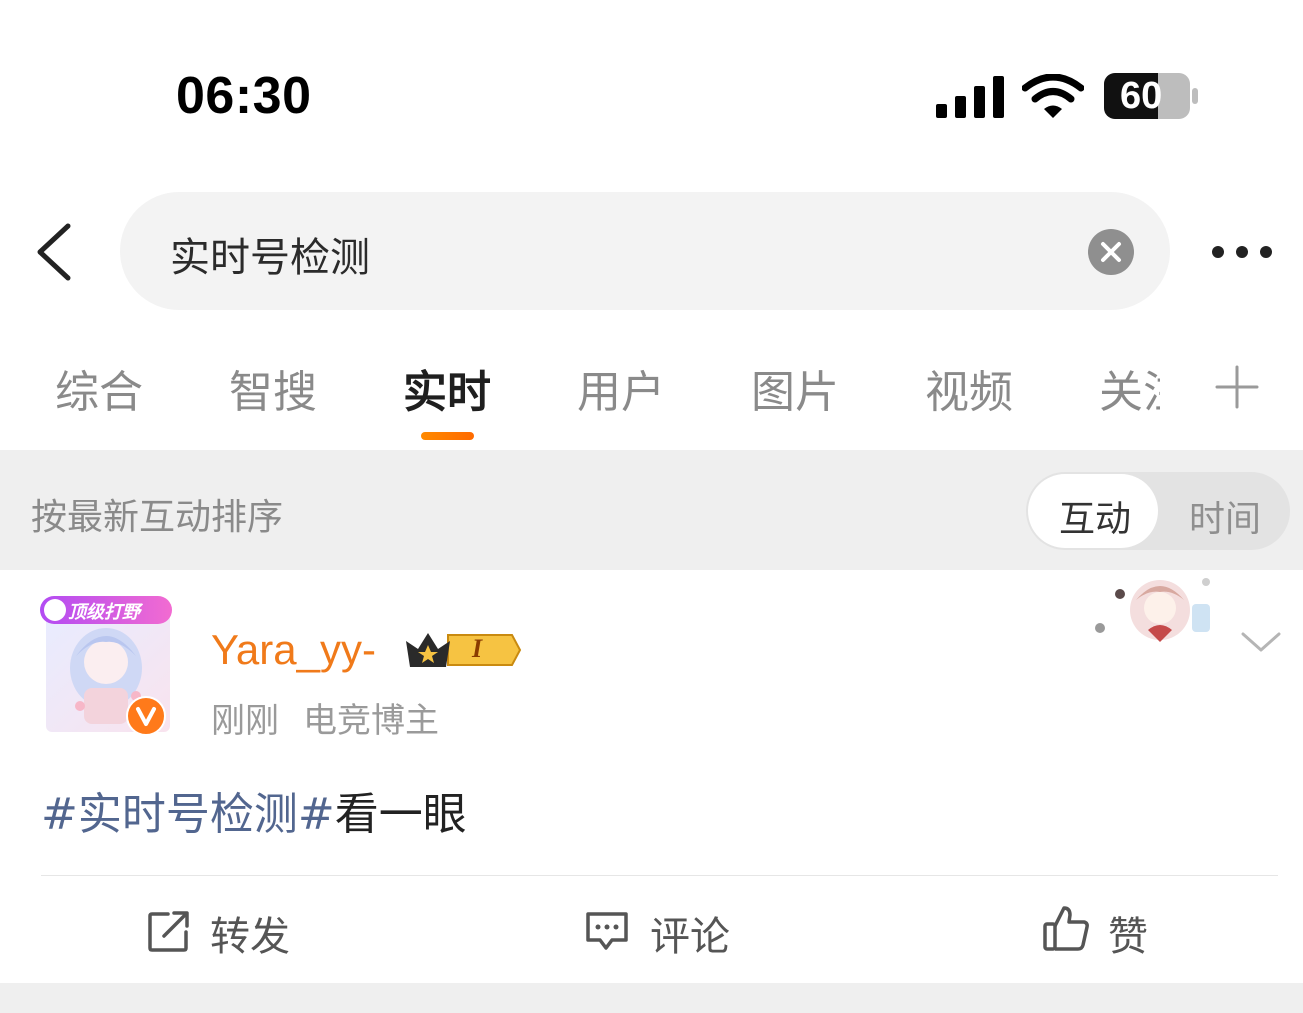 The height and width of the screenshot is (1013, 1303). What do you see at coordinates (1242, 252) in the screenshot?
I see `more-icon` at bounding box center [1242, 252].